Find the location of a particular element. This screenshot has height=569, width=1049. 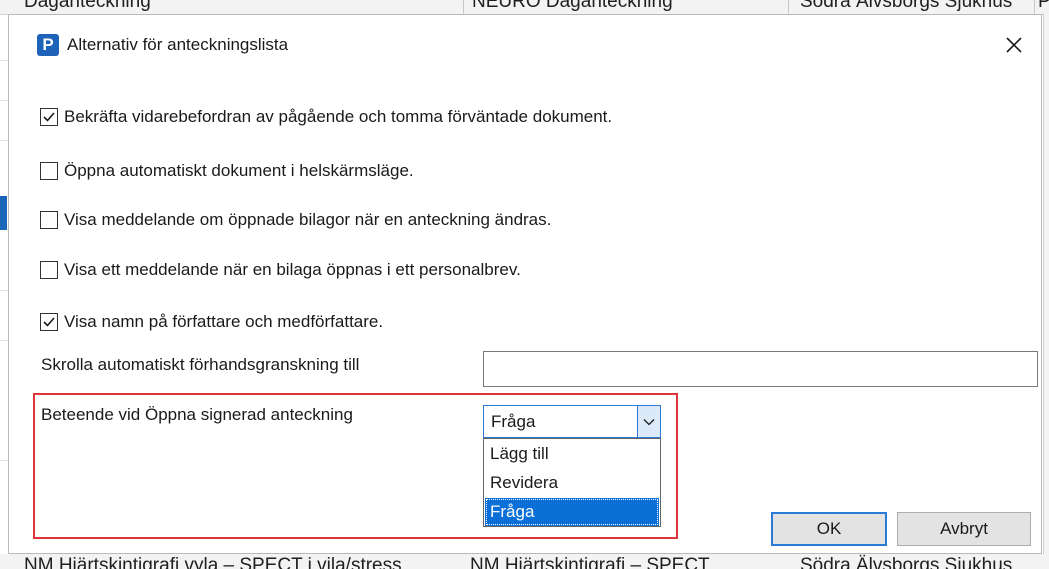

scroll-preview-input is located at coordinates (760, 369).